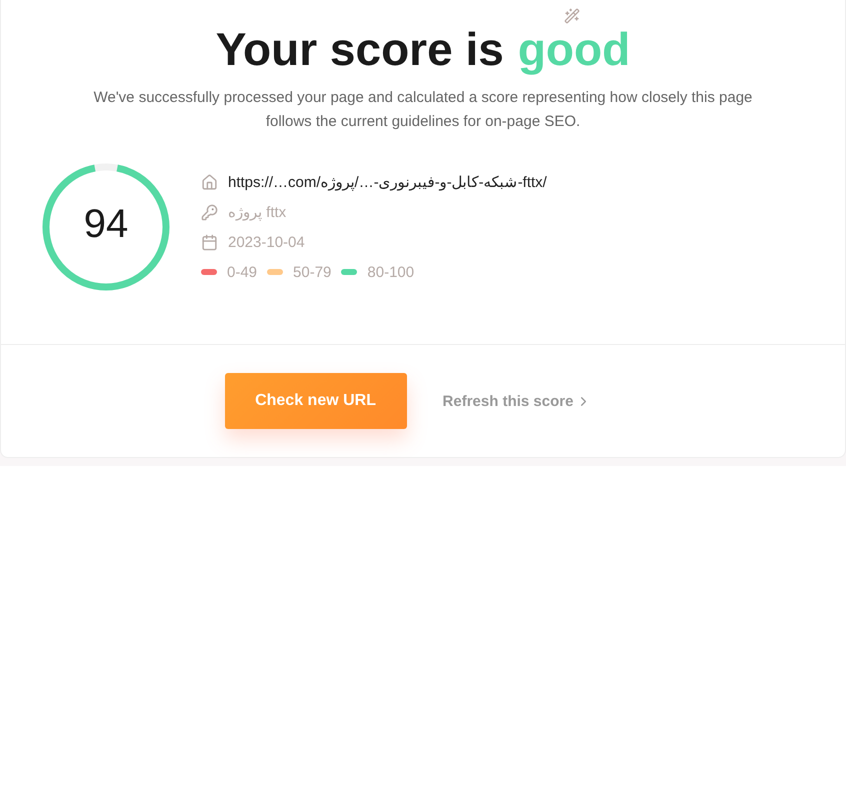 The image size is (846, 800). Describe the element at coordinates (266, 242) in the screenshot. I see `date-text: 2023-10-04` at that location.